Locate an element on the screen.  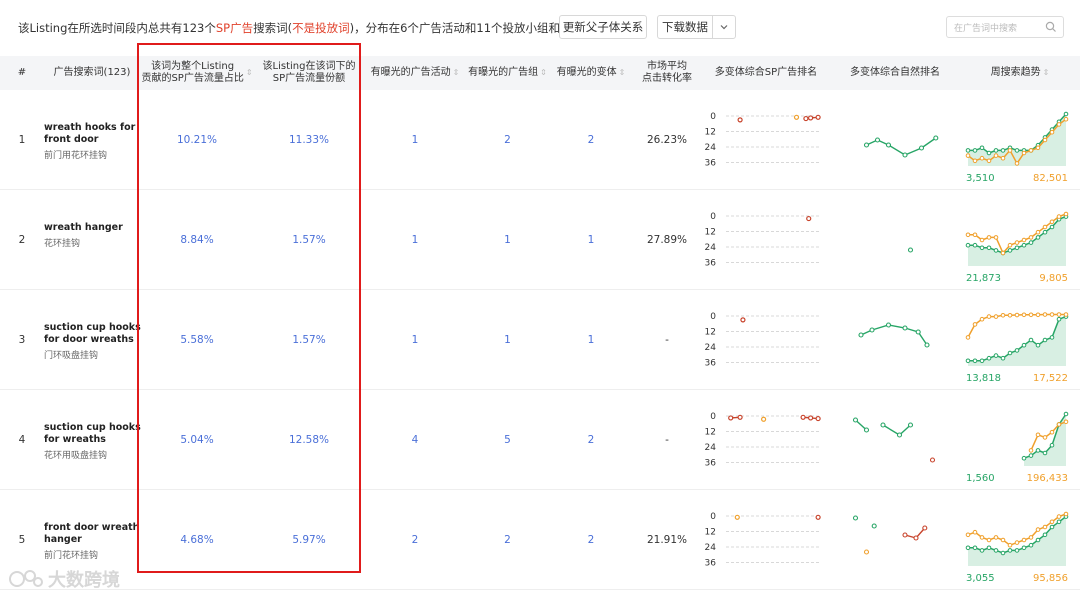
keyword-cn: 前门花环挂钩 is located at coordinates (71, 556).